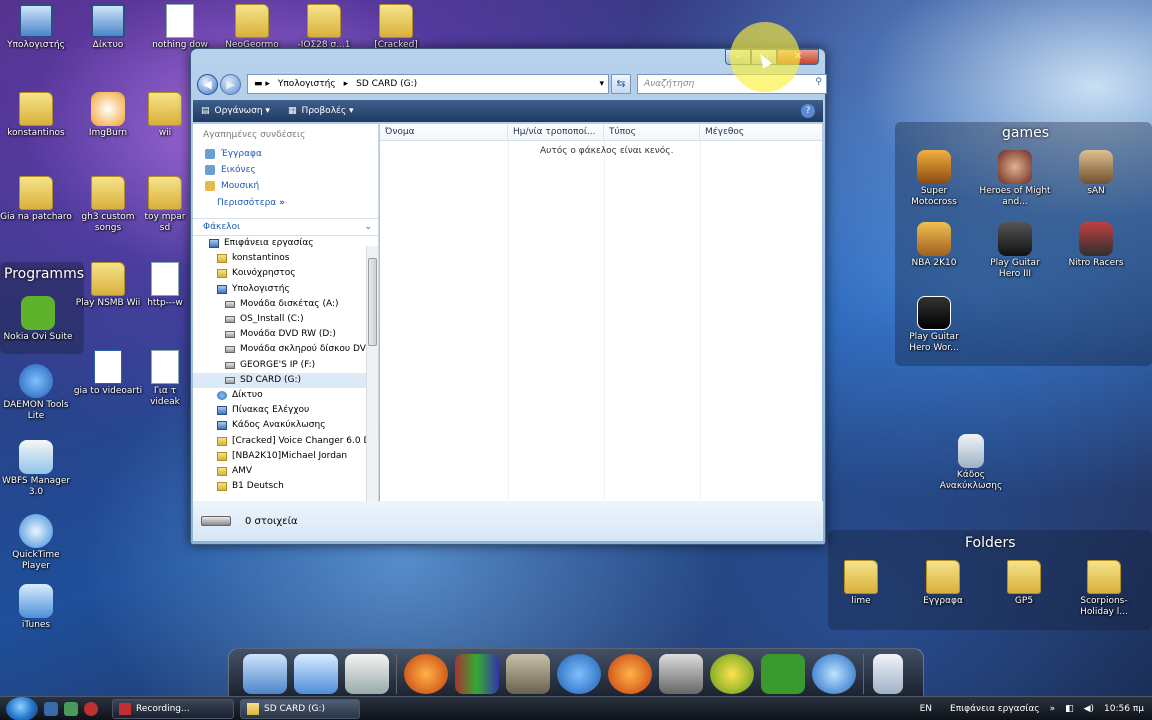  Describe the element at coordinates (22, 708) in the screenshot. I see `start-button` at that location.